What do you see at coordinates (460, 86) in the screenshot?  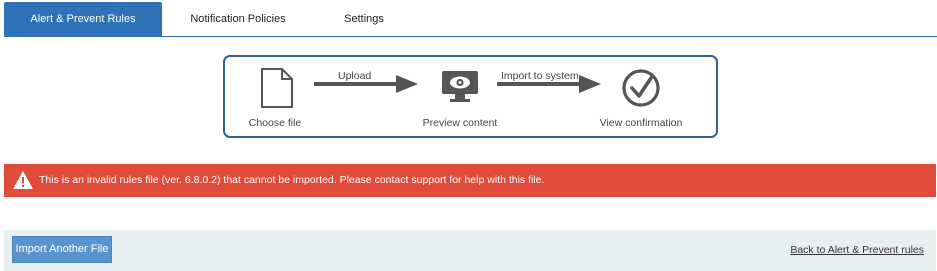 I see `monitor-eye-icon` at bounding box center [460, 86].